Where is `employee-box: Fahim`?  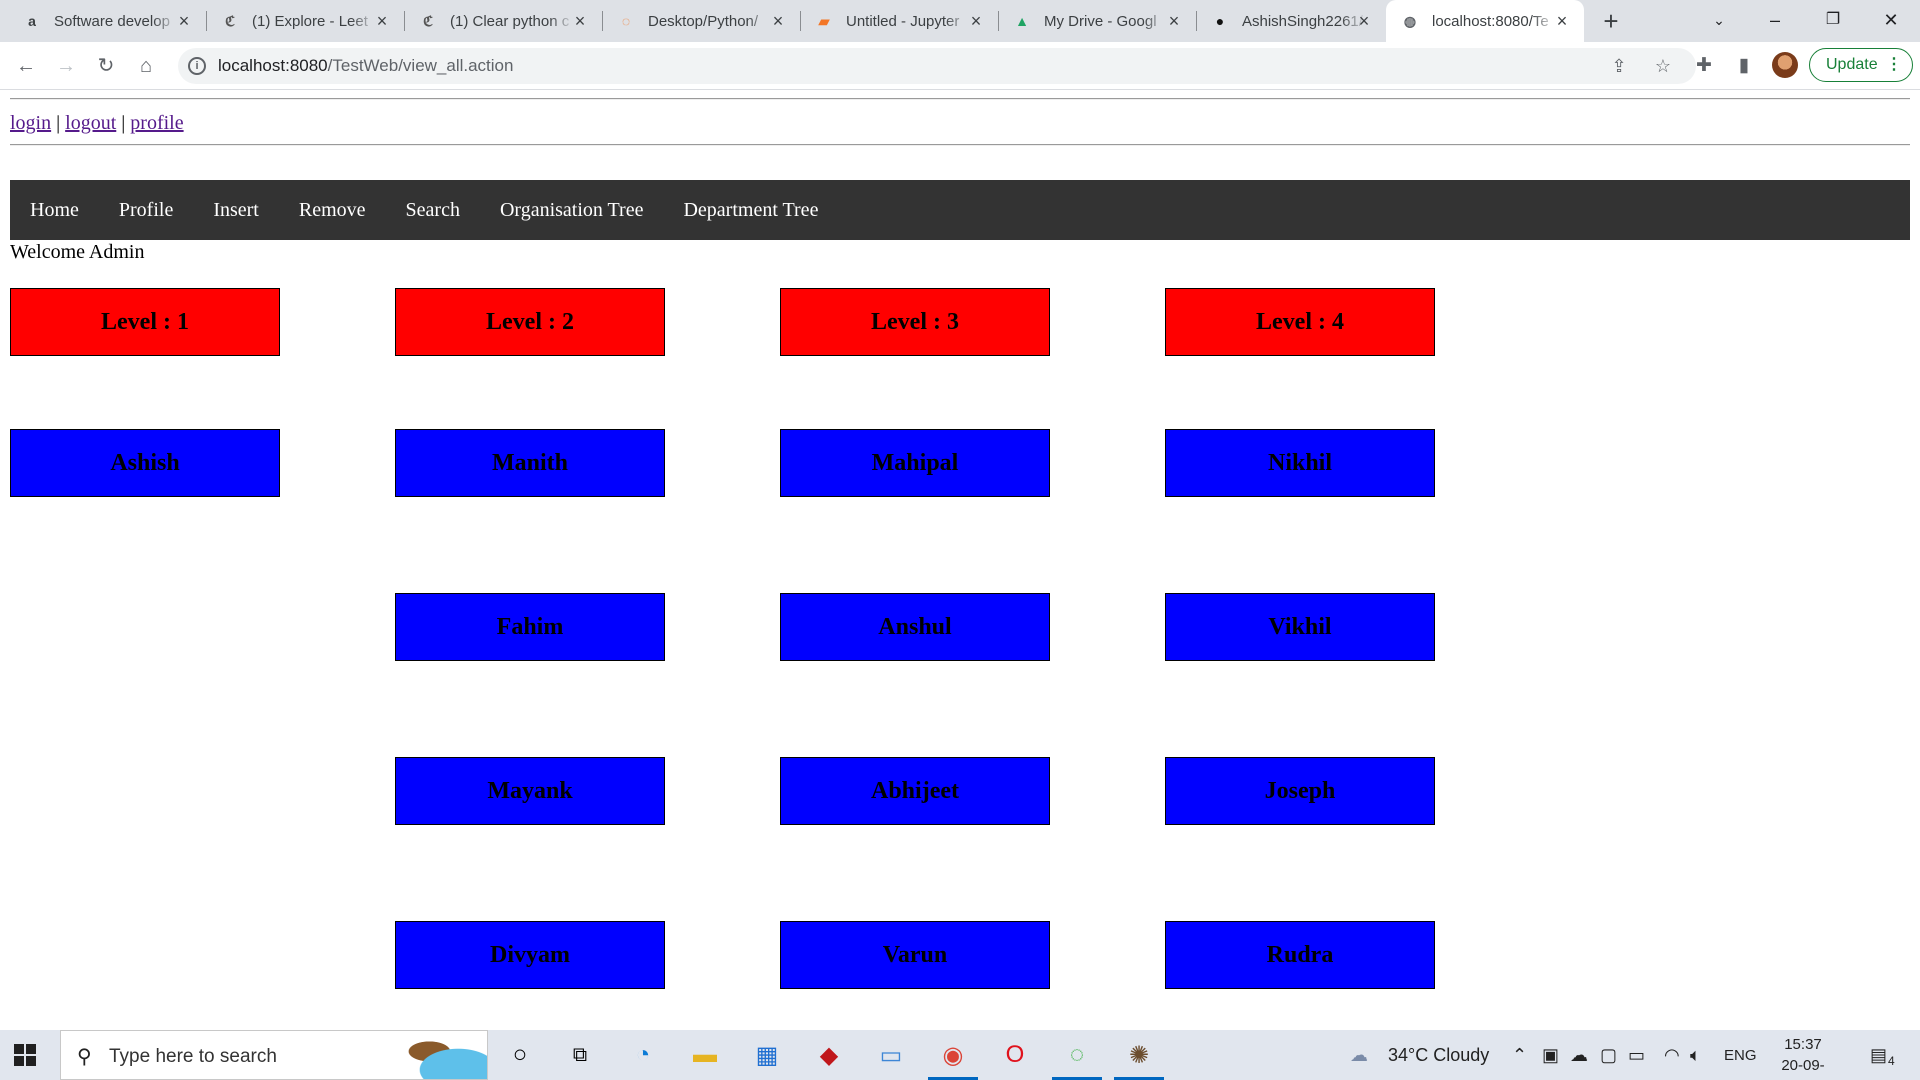 employee-box: Fahim is located at coordinates (530, 627).